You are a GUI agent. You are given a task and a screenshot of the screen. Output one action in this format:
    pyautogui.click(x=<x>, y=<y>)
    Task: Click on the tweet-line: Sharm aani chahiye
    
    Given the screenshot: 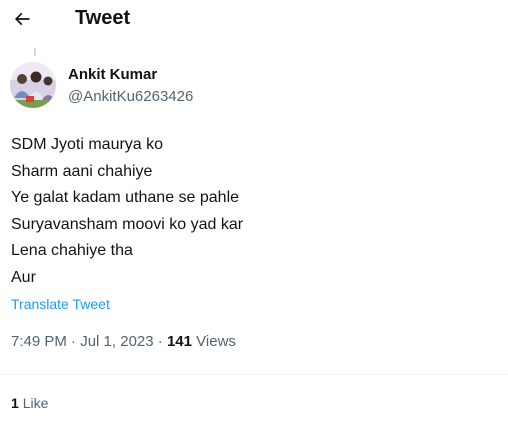 What is the action you would take?
    pyautogui.click(x=82, y=171)
    